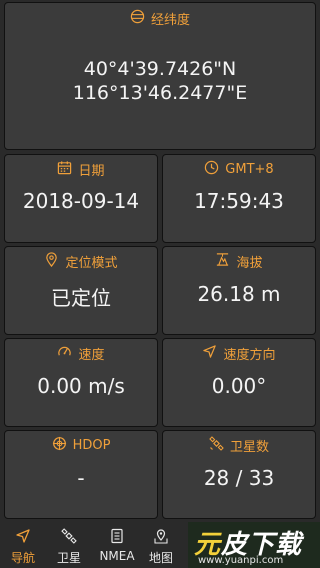 The width and height of the screenshot is (320, 568). I want to click on nav-navigation-tab: 导航, so click(23, 545).